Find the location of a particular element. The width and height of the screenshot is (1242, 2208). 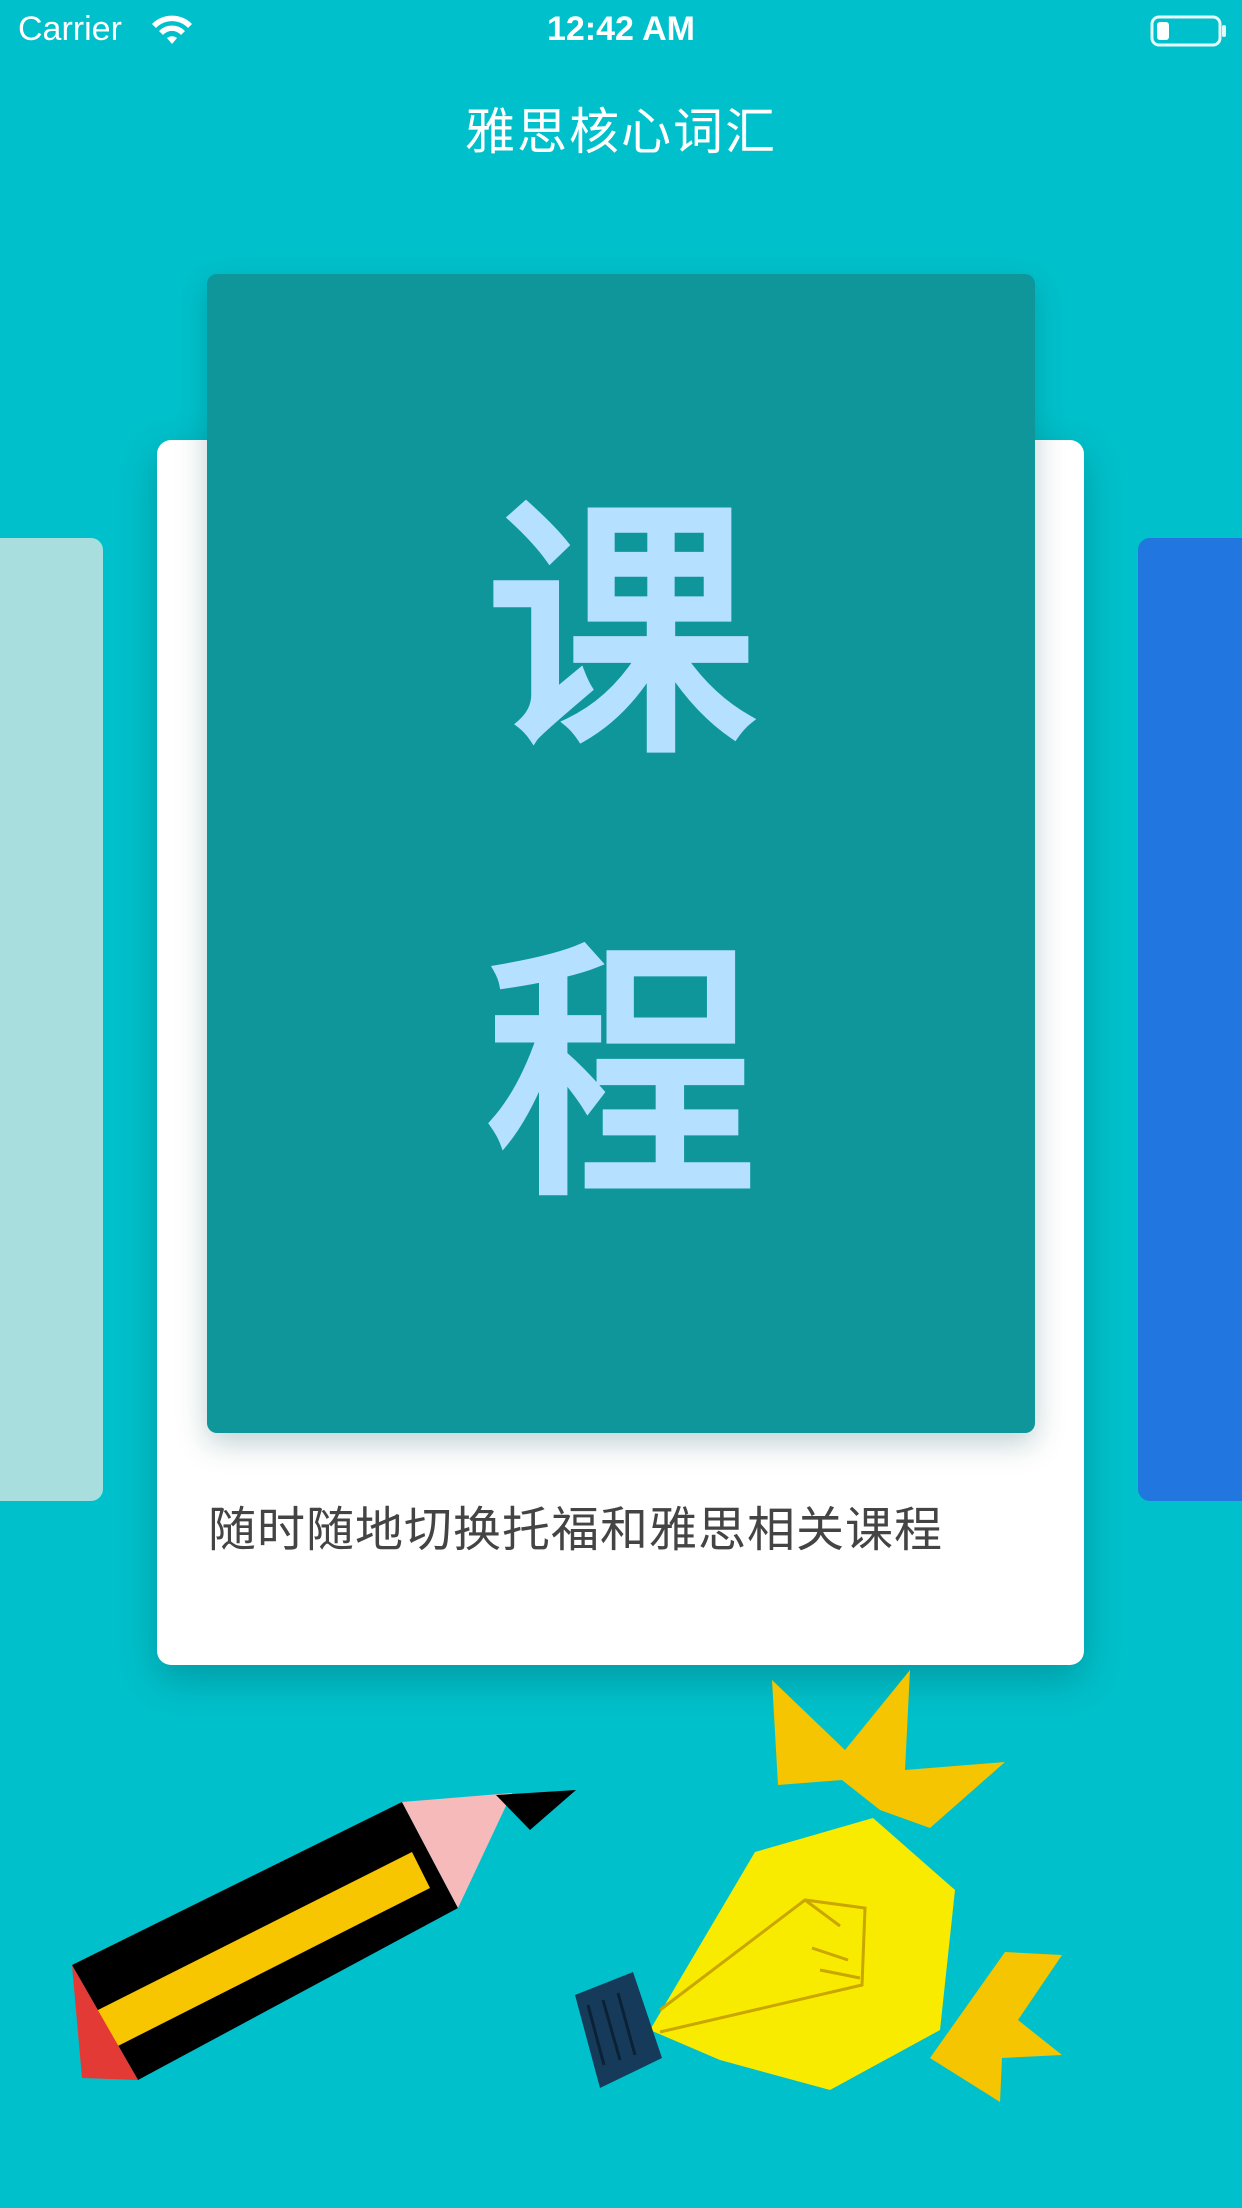

cover-glyph-bottom: 程 is located at coordinates (621, 1076).